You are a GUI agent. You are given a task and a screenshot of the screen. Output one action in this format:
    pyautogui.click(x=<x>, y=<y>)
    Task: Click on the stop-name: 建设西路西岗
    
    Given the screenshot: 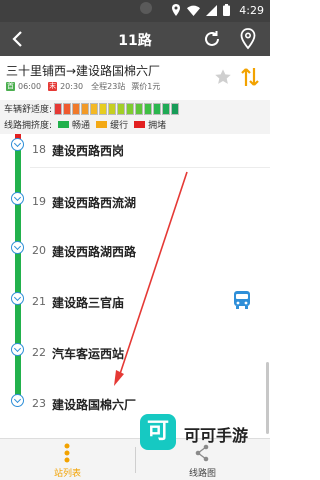 What is the action you would take?
    pyautogui.click(x=88, y=151)
    